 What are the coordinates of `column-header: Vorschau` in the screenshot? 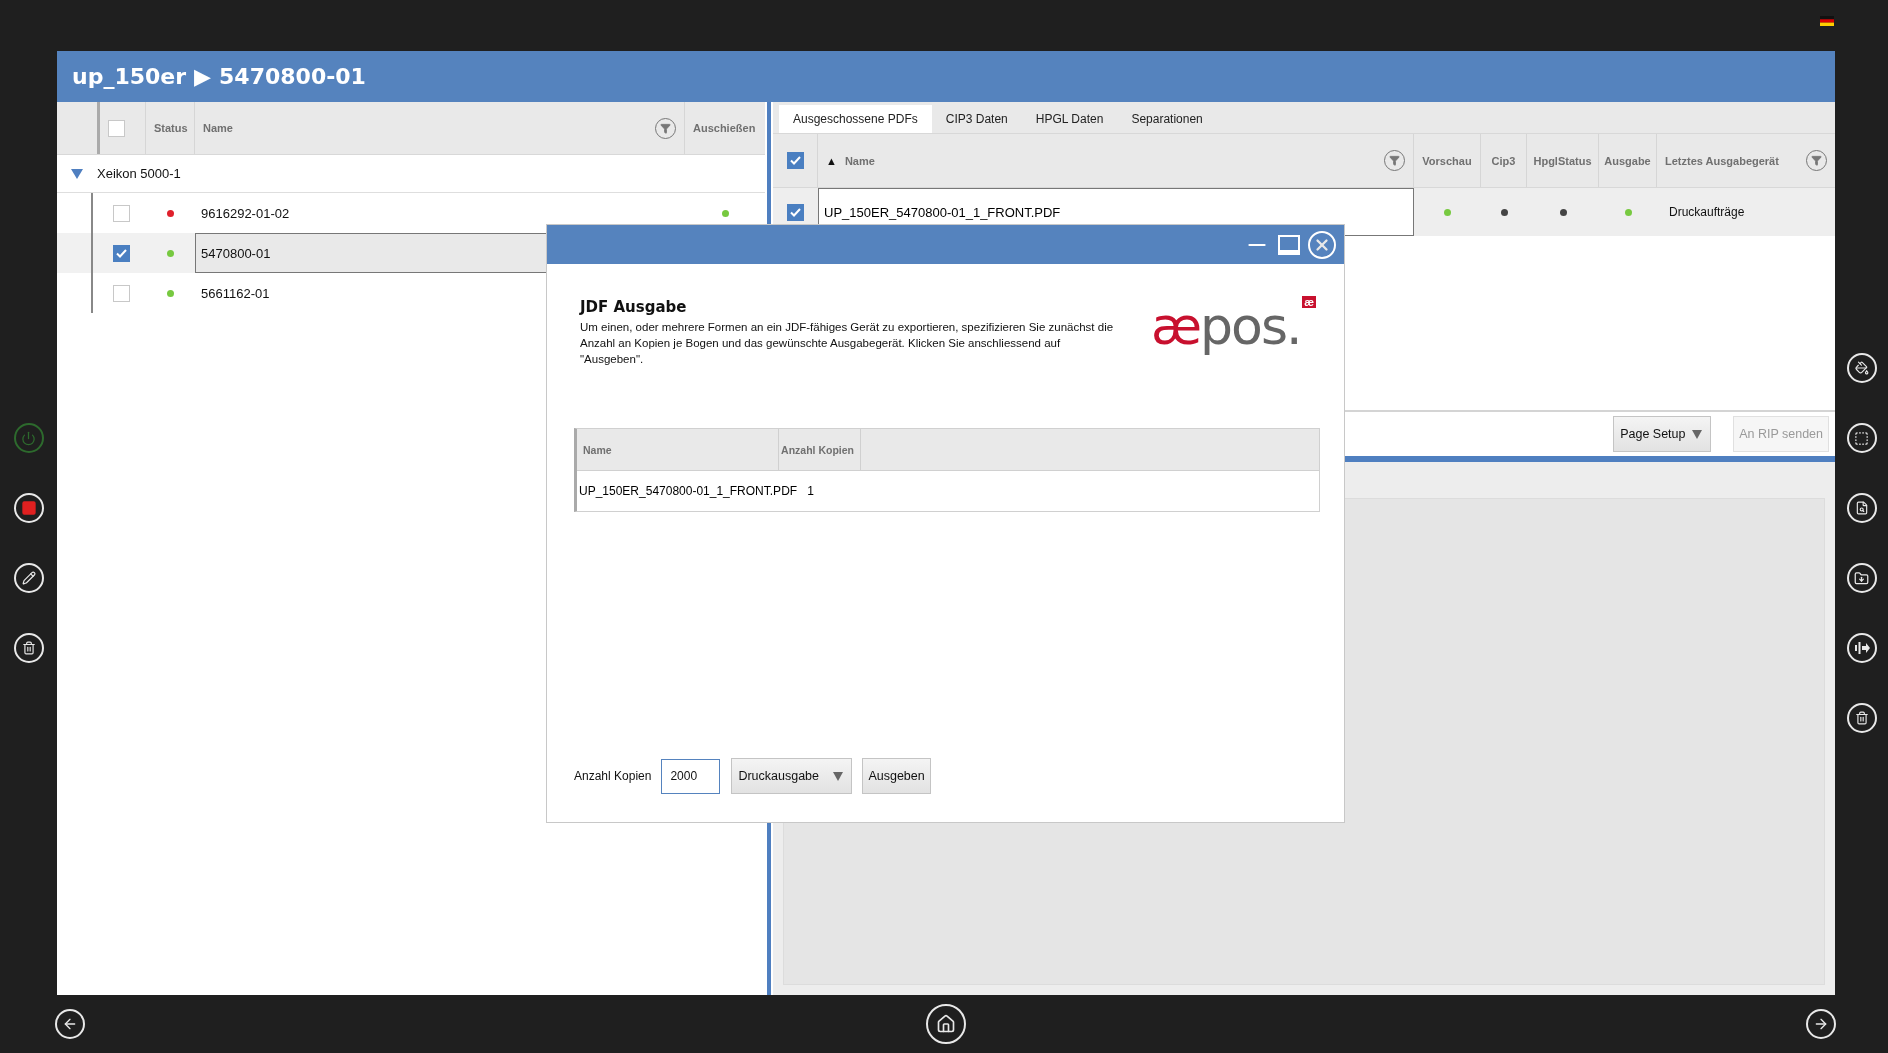 It's located at (1447, 160).